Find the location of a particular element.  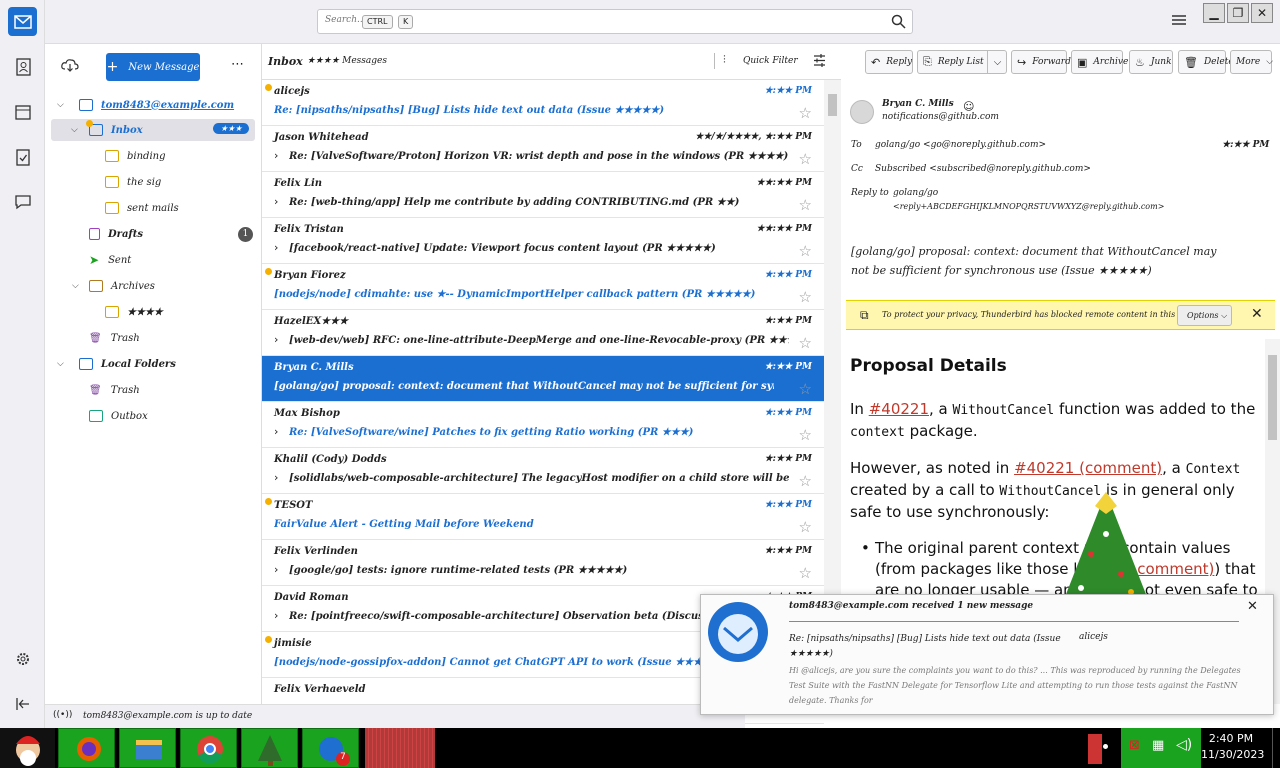

folder-sent-mails: sent mails is located at coordinates (142, 208).